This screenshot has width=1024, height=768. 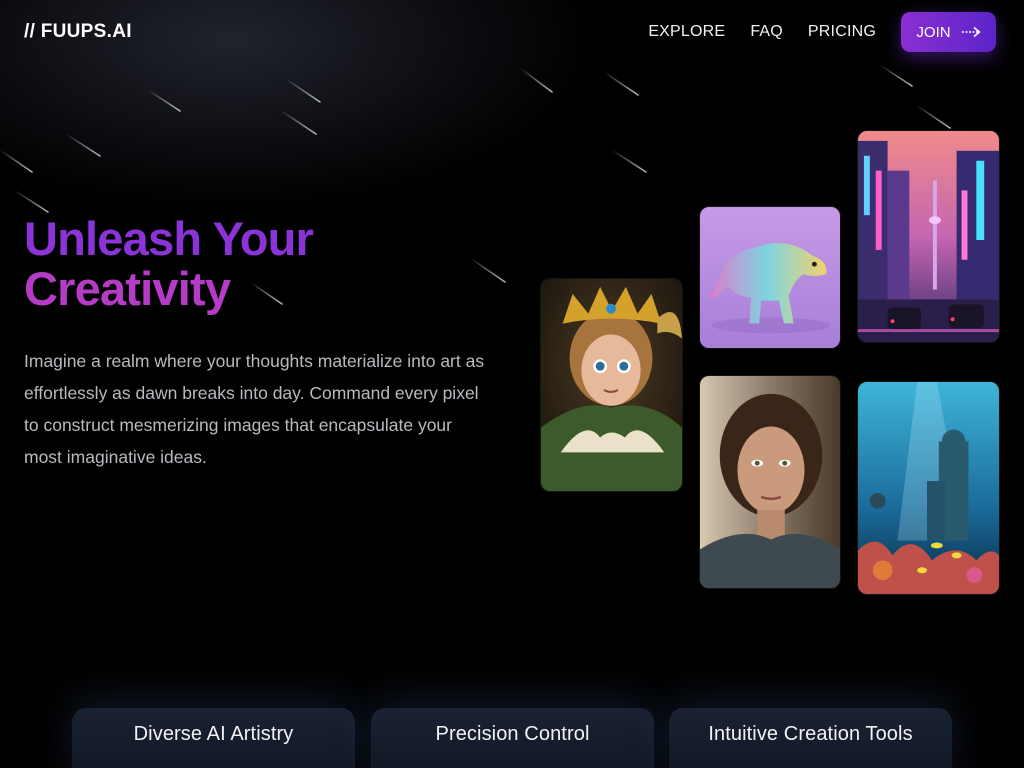 I want to click on hero-title-line-2: Creativity, so click(x=127, y=288).